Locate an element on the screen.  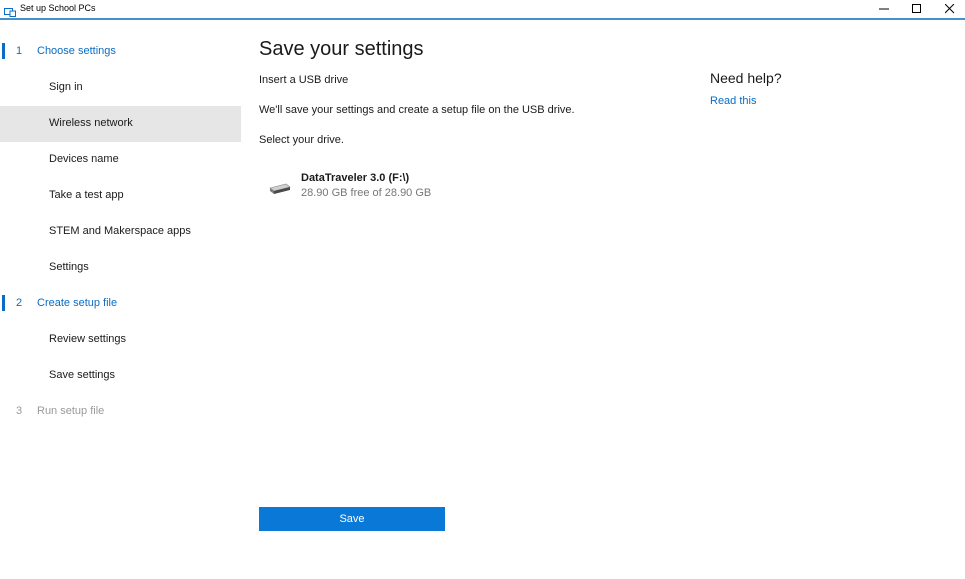
drive-free-space: 28.90 GB free of 28.90 GB is located at coordinates (366, 193).